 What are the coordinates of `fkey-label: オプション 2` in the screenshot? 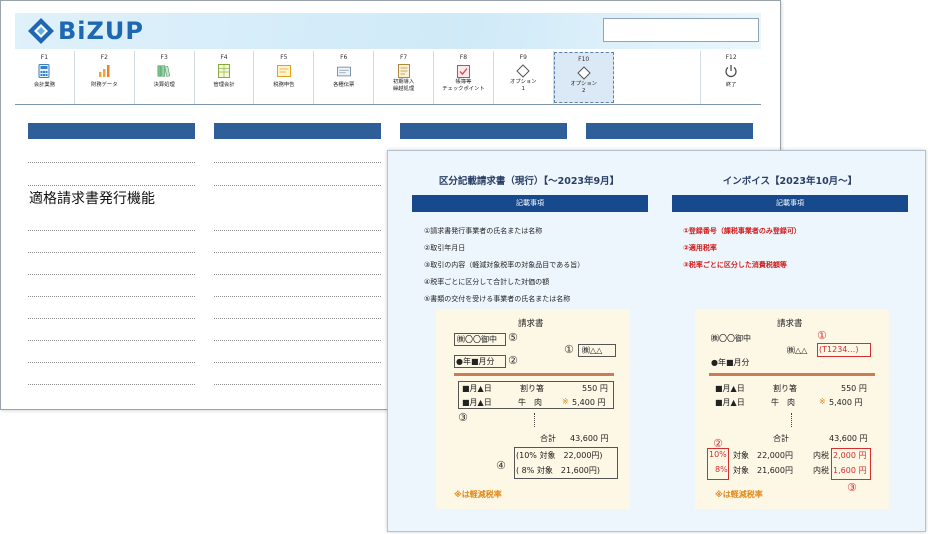 It's located at (583, 88).